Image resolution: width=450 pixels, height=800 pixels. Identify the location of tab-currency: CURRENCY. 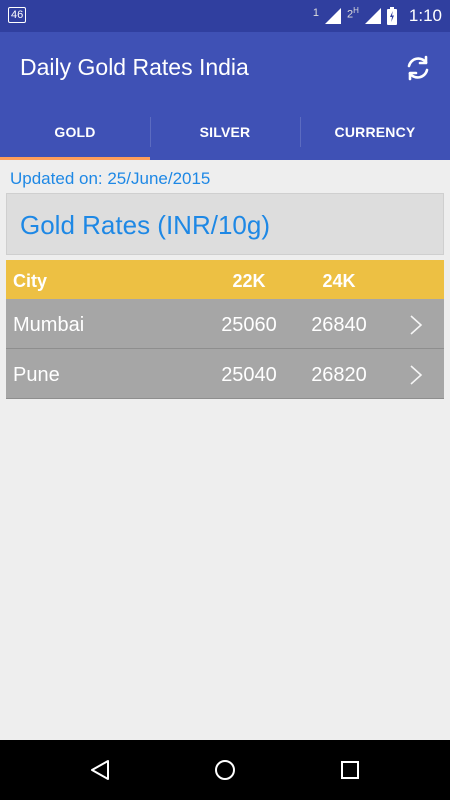
(375, 132).